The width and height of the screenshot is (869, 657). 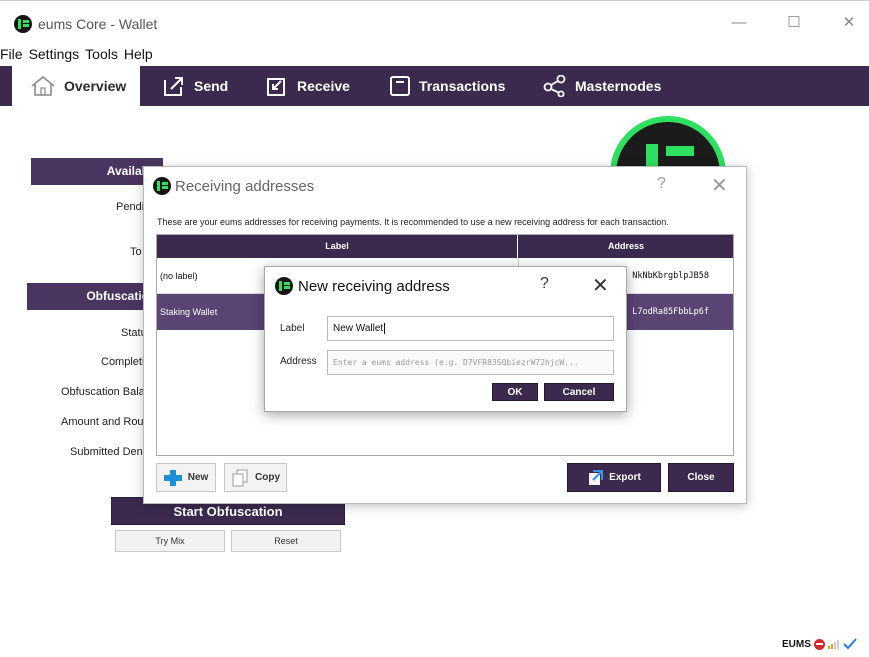 What do you see at coordinates (794, 23) in the screenshot?
I see `maximize-button: ☐` at bounding box center [794, 23].